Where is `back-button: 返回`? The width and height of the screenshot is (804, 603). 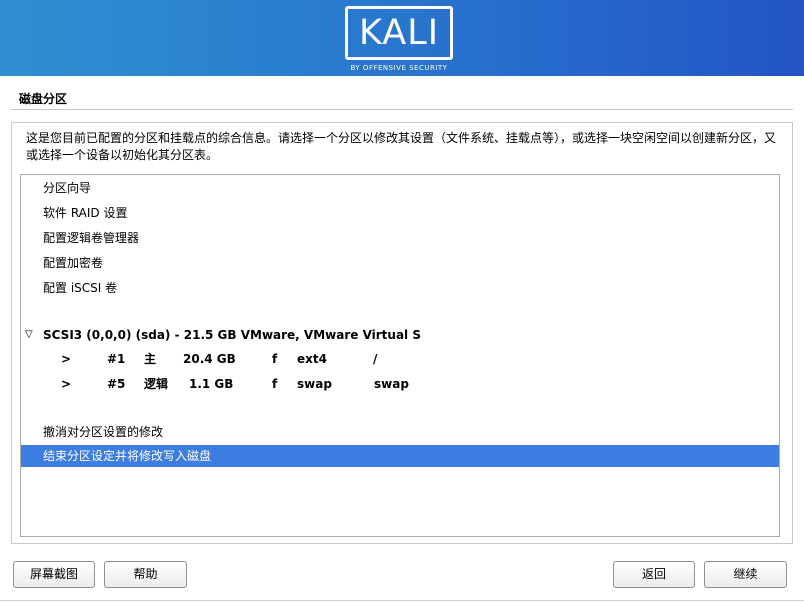
back-button: 返回 is located at coordinates (654, 574).